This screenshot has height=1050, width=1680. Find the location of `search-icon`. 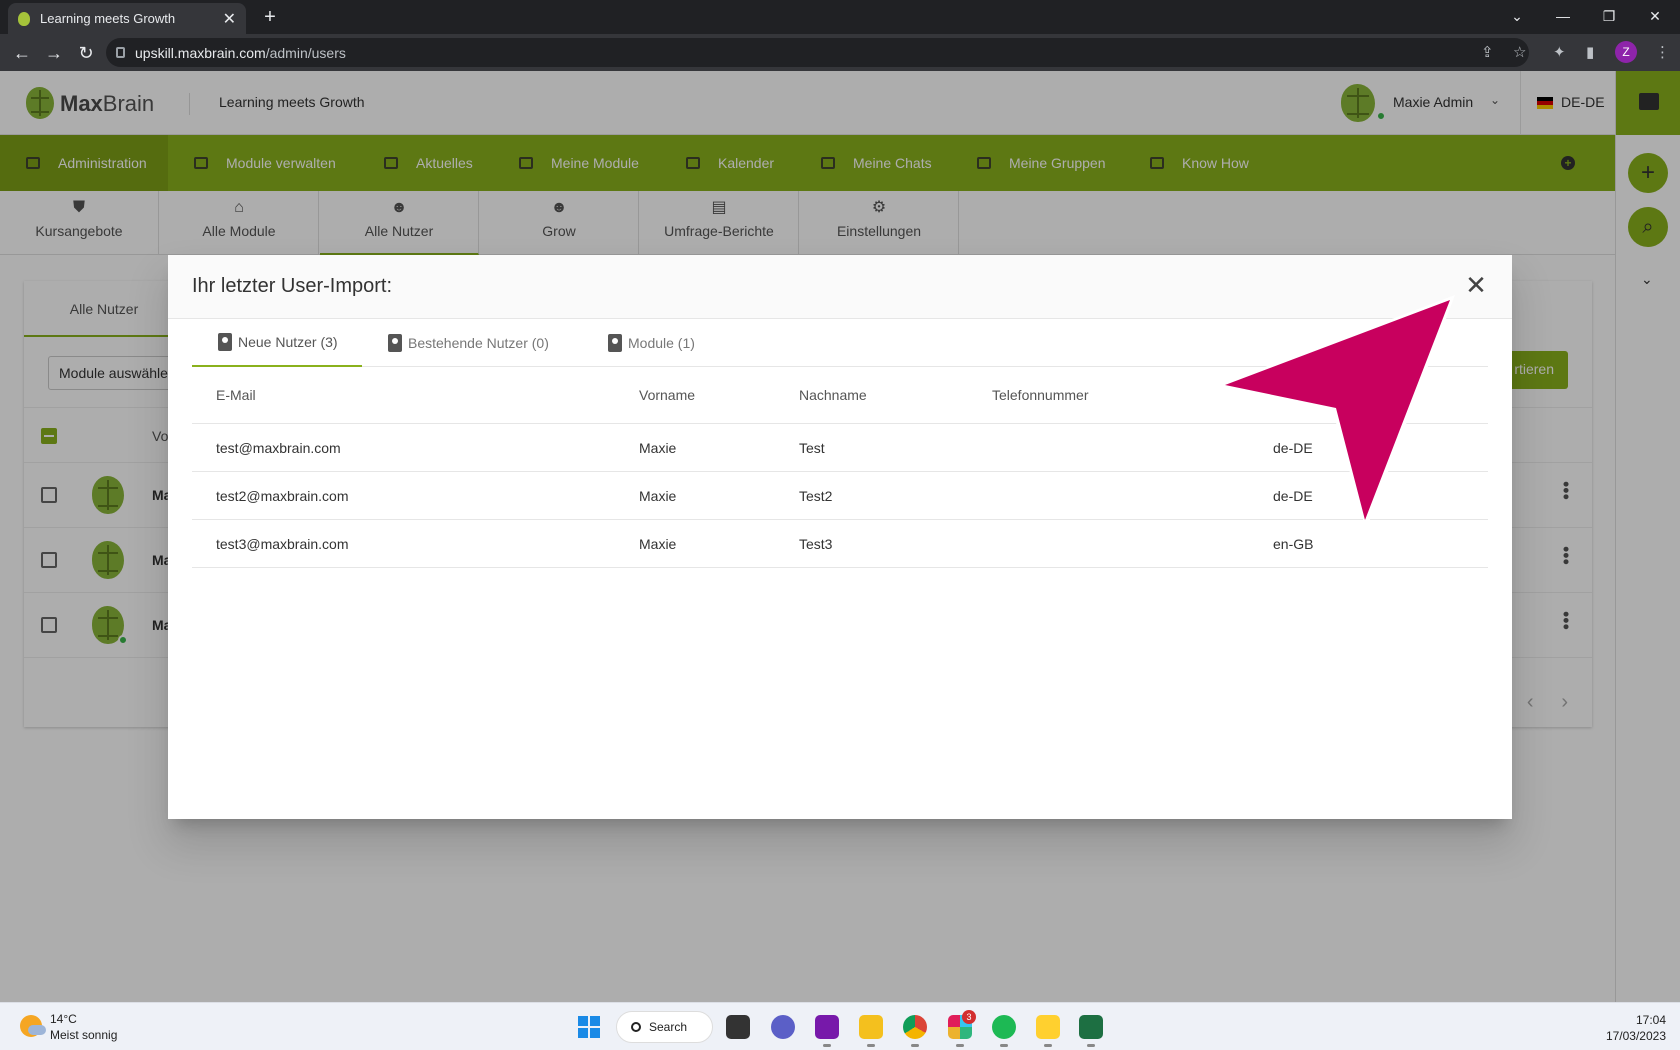

search-icon is located at coordinates (636, 1027).